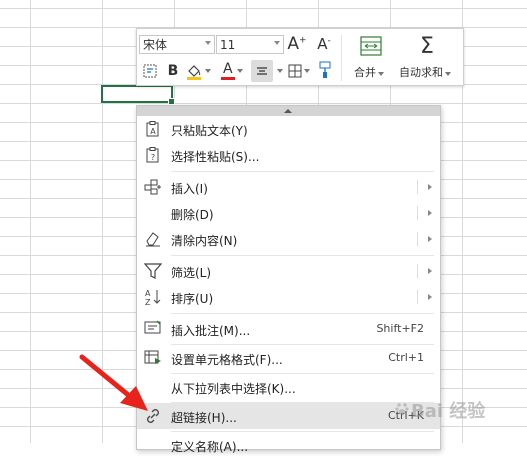 The height and width of the screenshot is (458, 527). I want to click on grow-font-icon: A+, so click(297, 44).